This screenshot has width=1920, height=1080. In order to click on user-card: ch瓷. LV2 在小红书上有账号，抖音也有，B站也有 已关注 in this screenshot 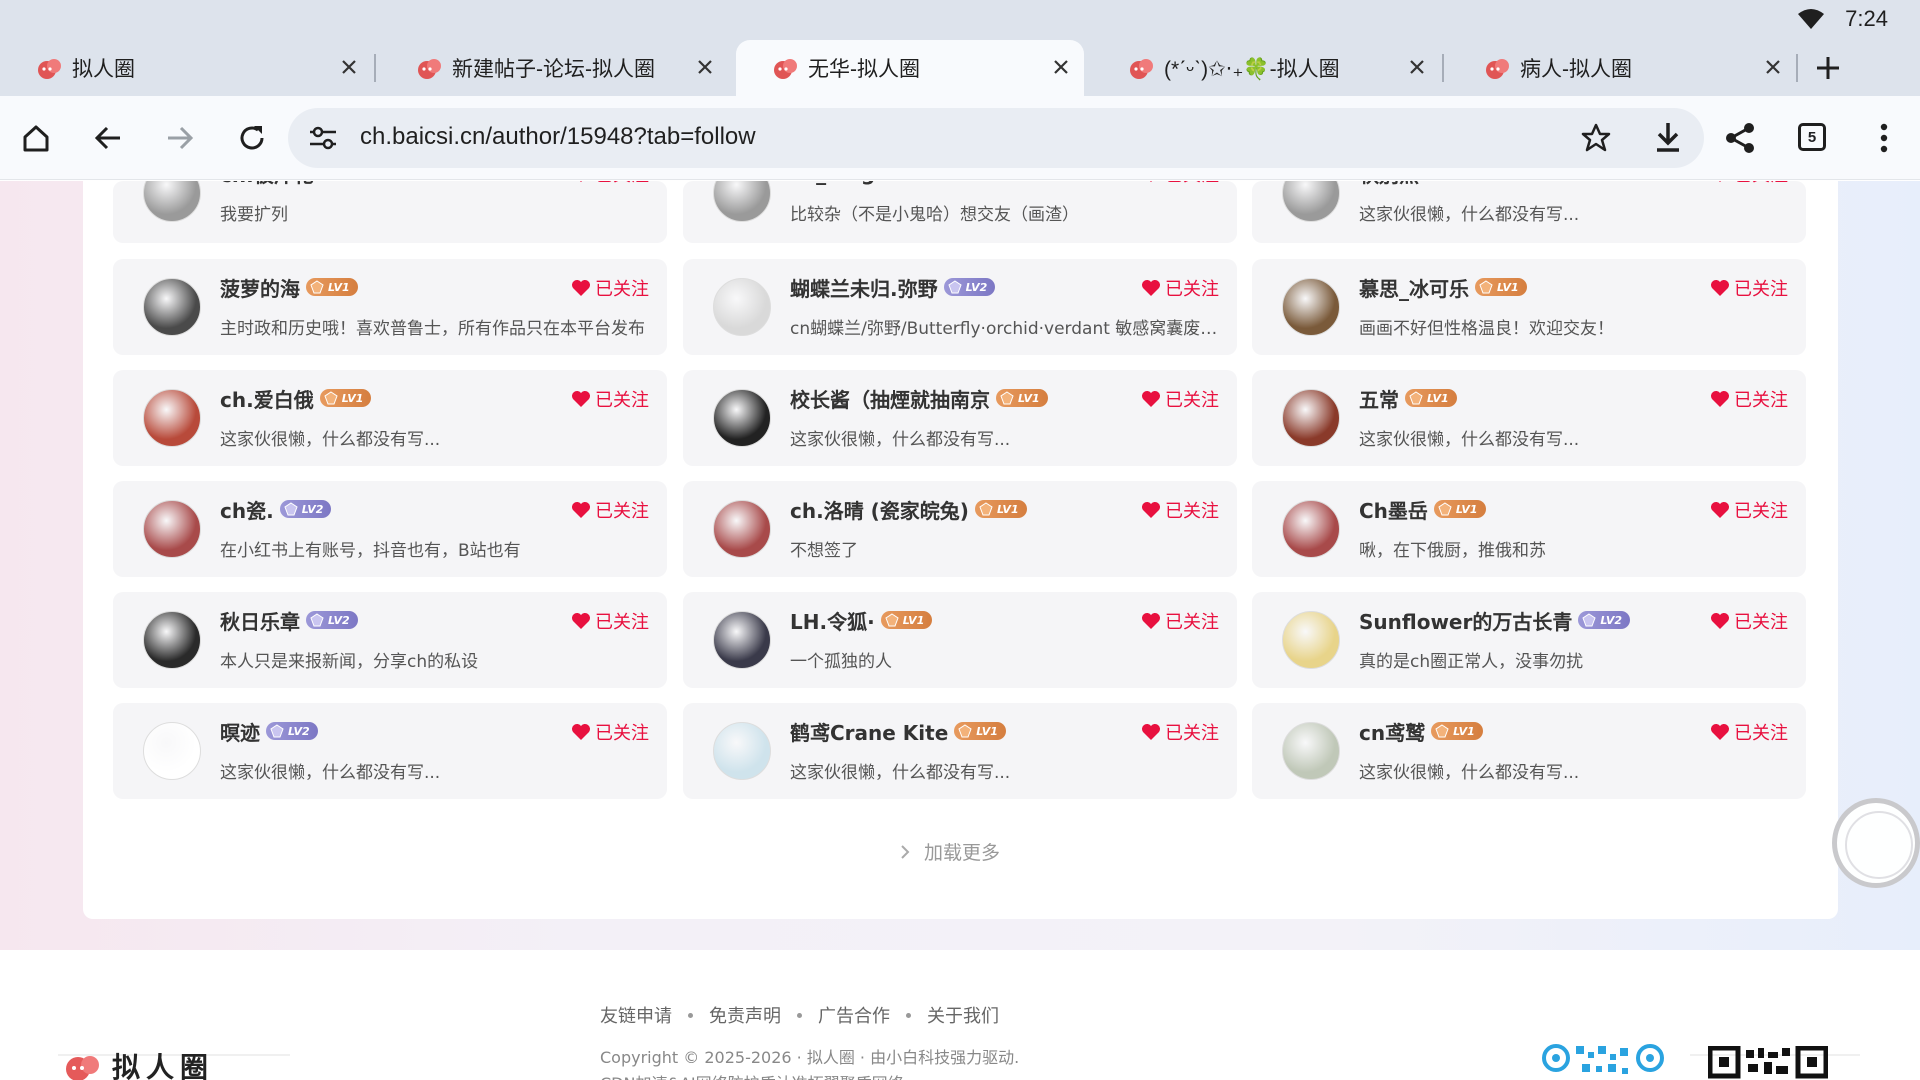, I will do `click(390, 529)`.